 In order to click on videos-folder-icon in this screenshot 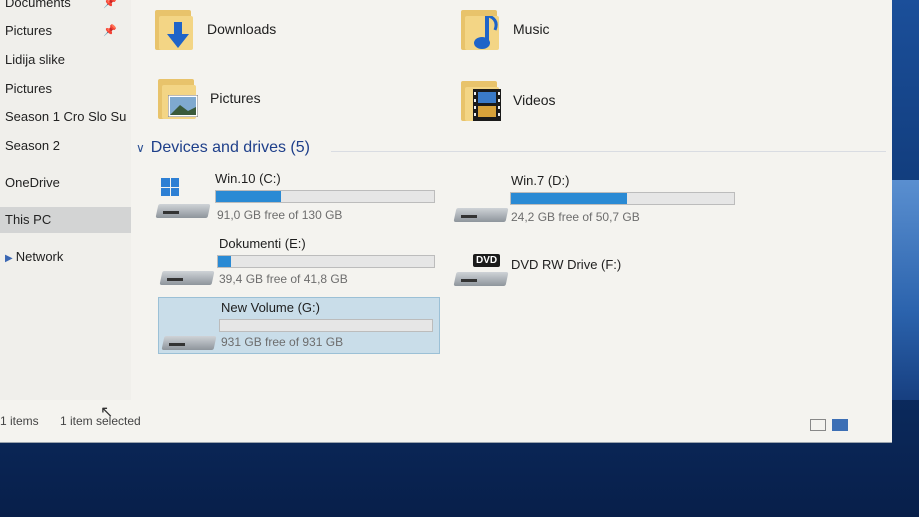, I will do `click(482, 100)`.